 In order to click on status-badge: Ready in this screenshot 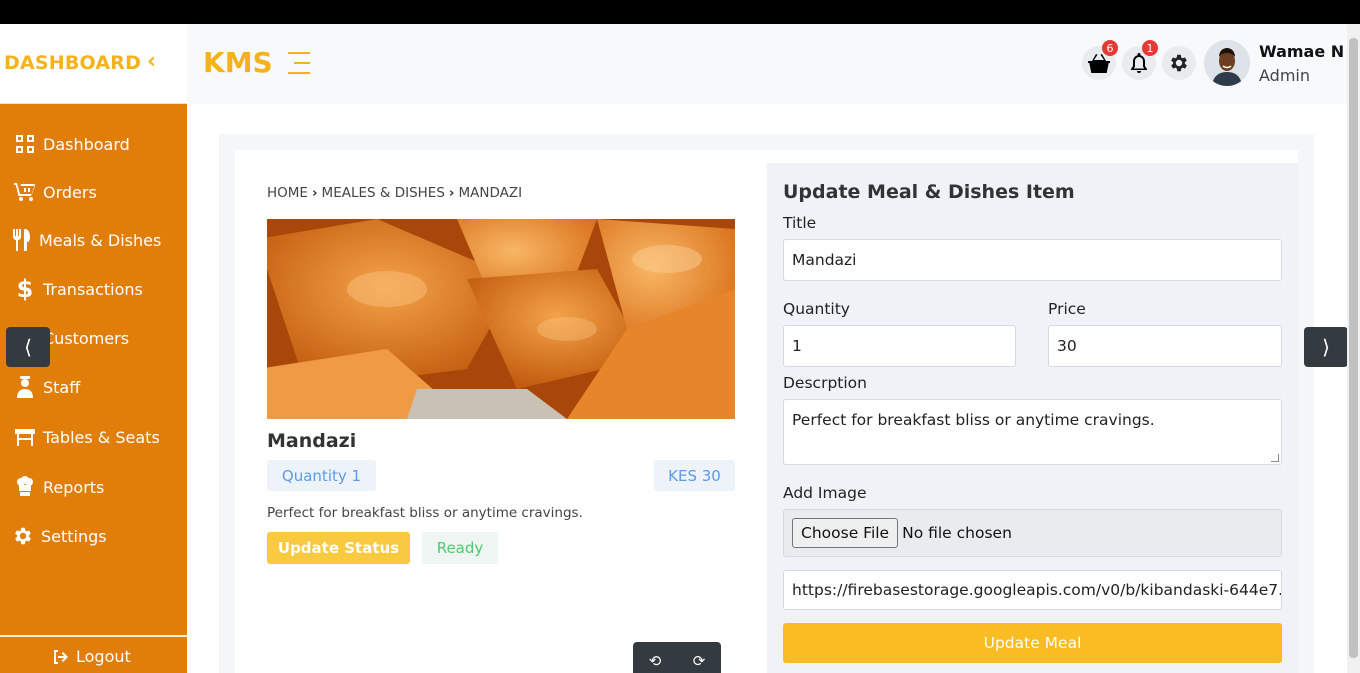, I will do `click(460, 548)`.